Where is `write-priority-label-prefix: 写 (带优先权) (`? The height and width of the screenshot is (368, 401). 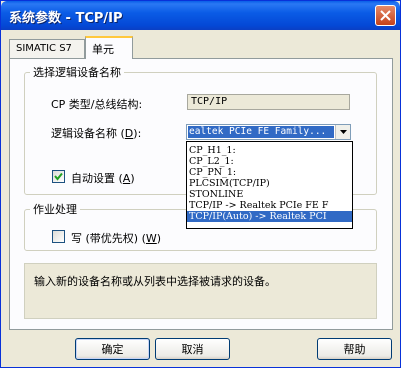
write-priority-label-prefix: 写 (带优先权) ( is located at coordinates (108, 238).